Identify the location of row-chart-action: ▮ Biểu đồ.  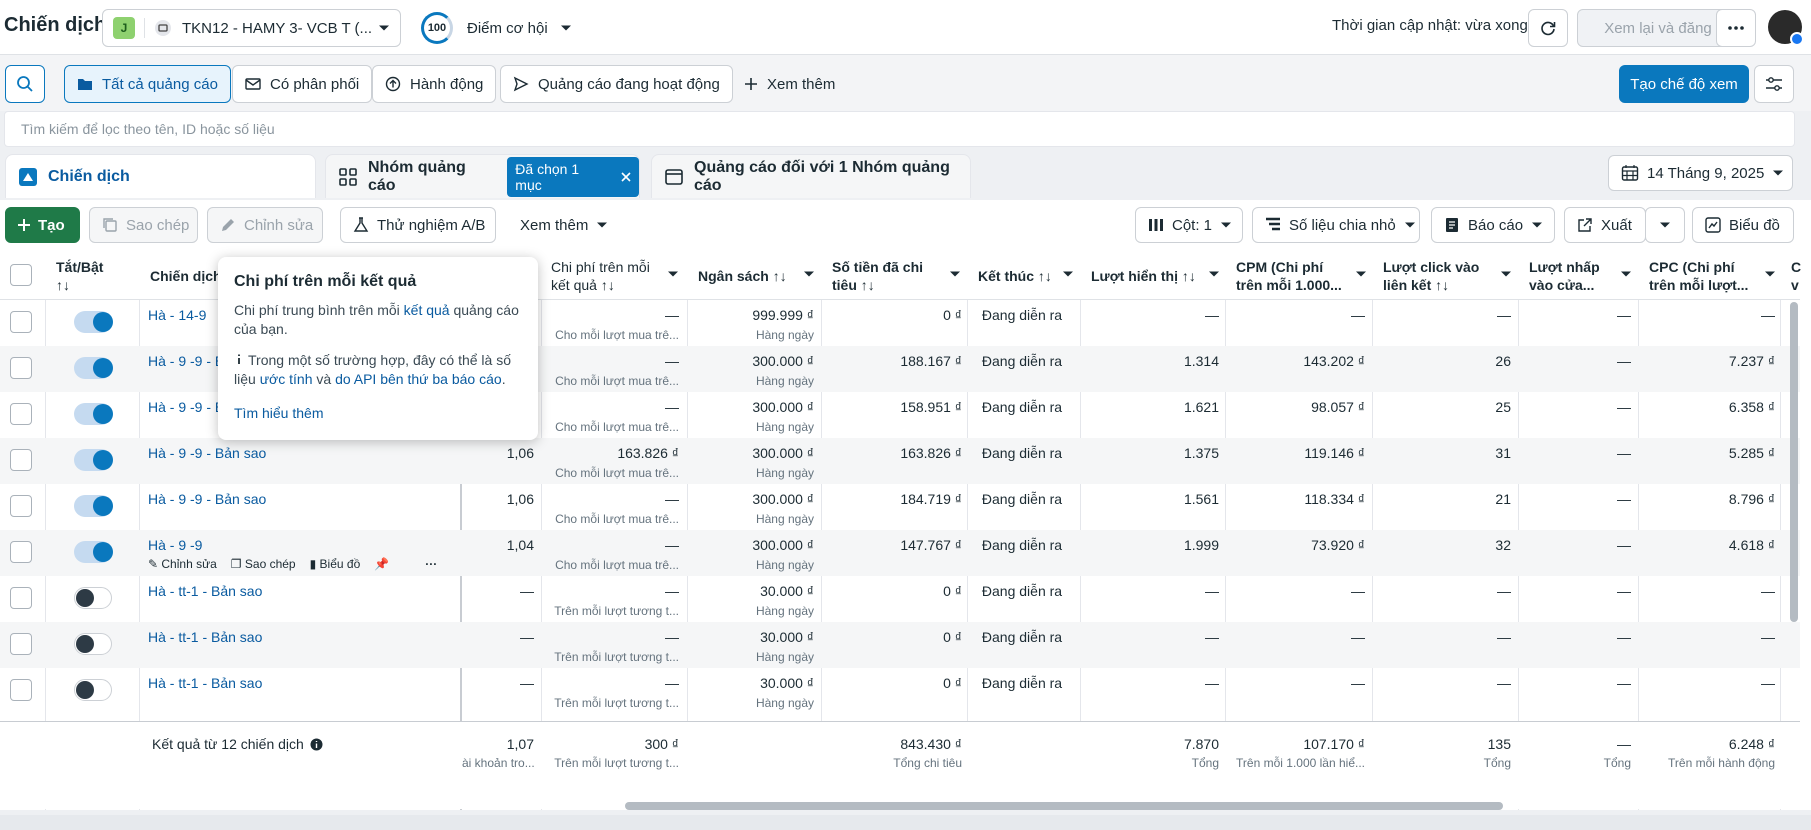
(335, 564).